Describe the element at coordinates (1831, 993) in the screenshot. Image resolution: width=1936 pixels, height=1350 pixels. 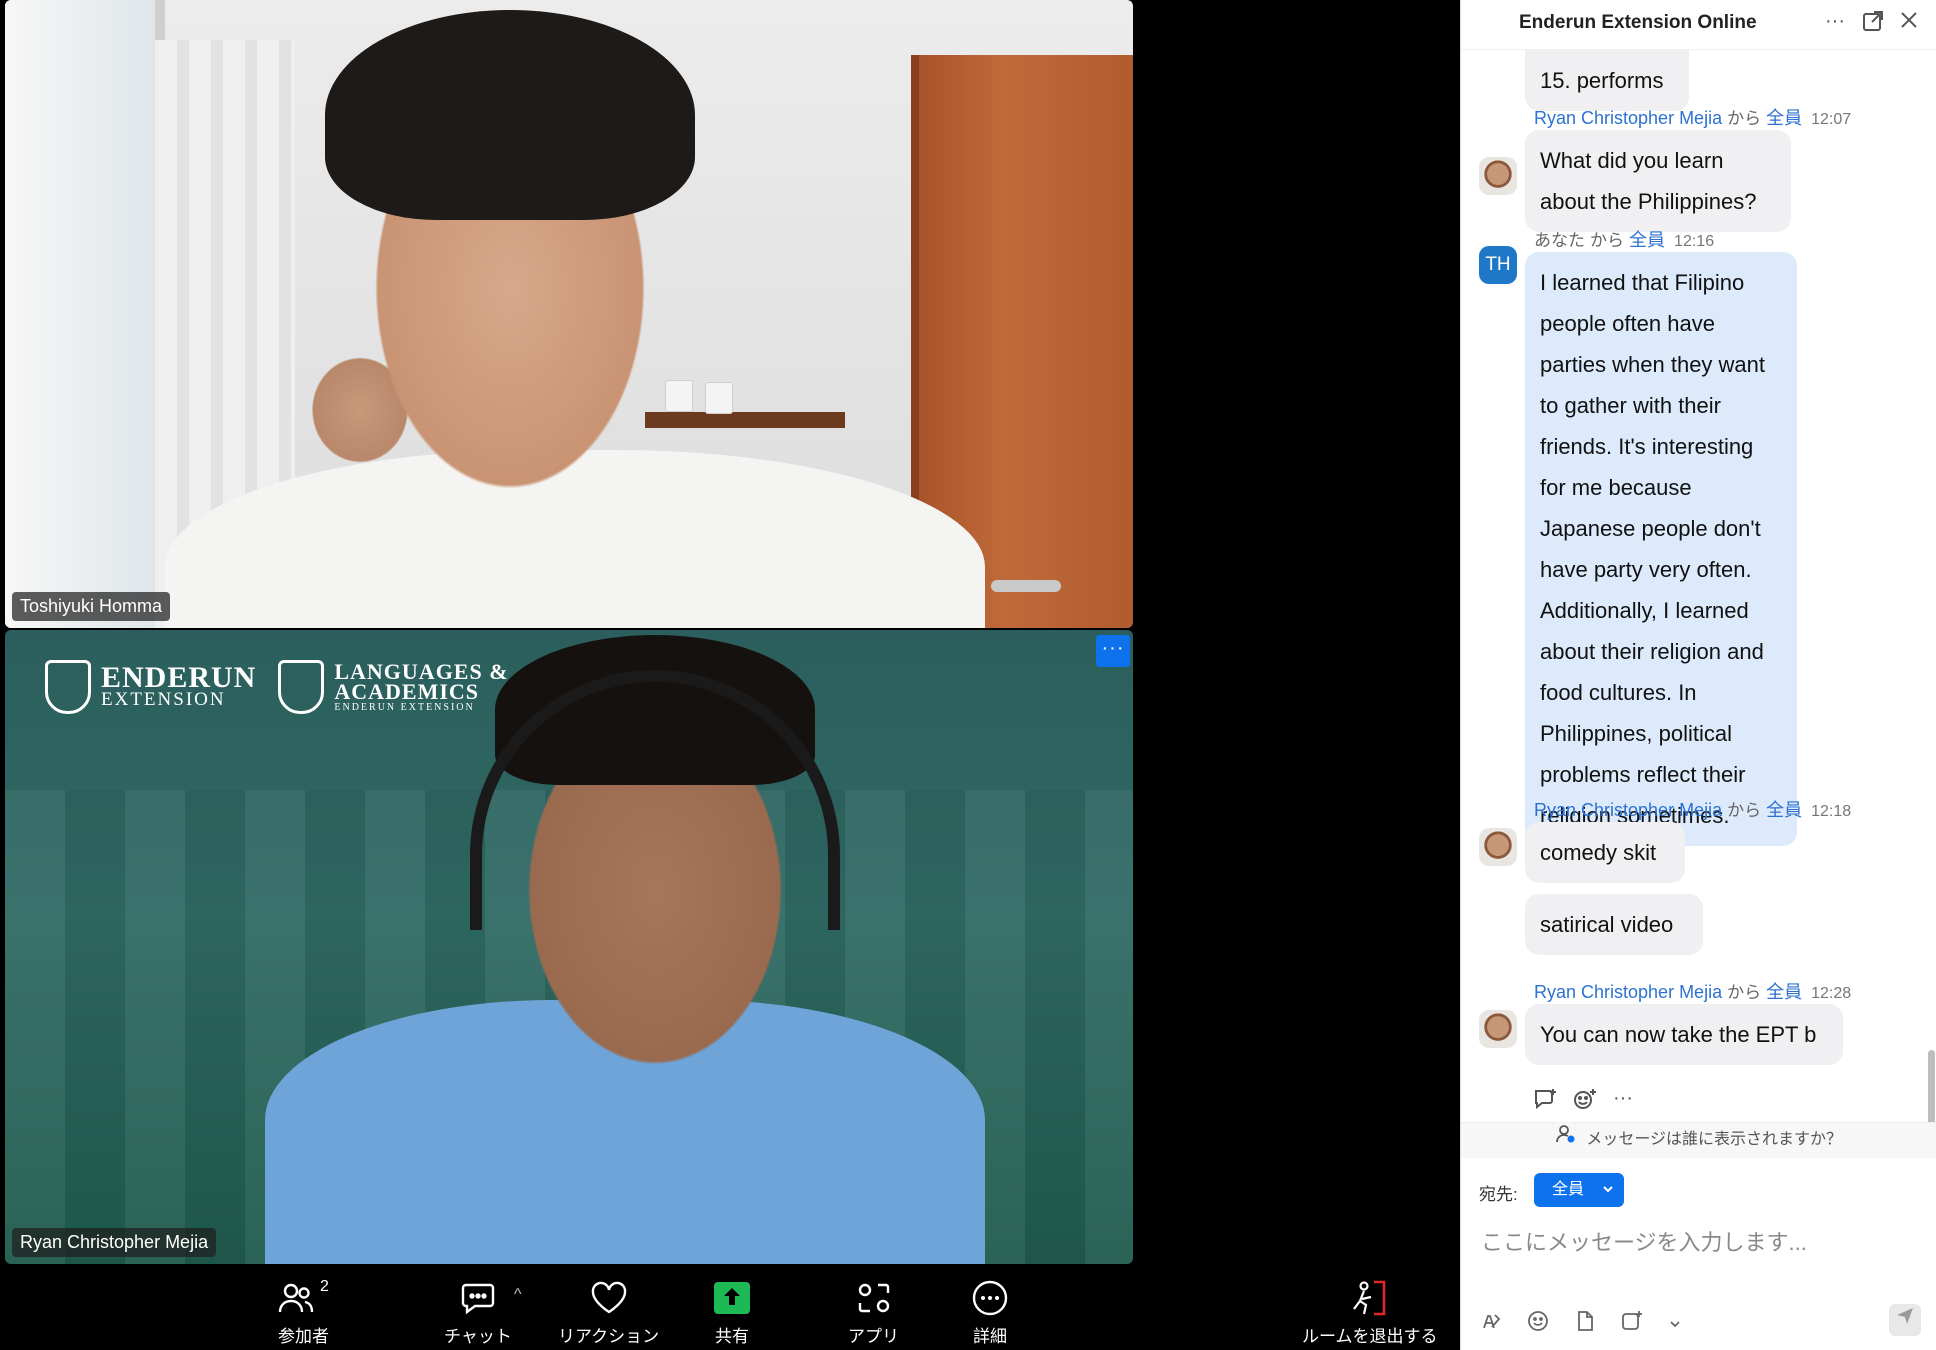
I see `message-time: 12:28` at that location.